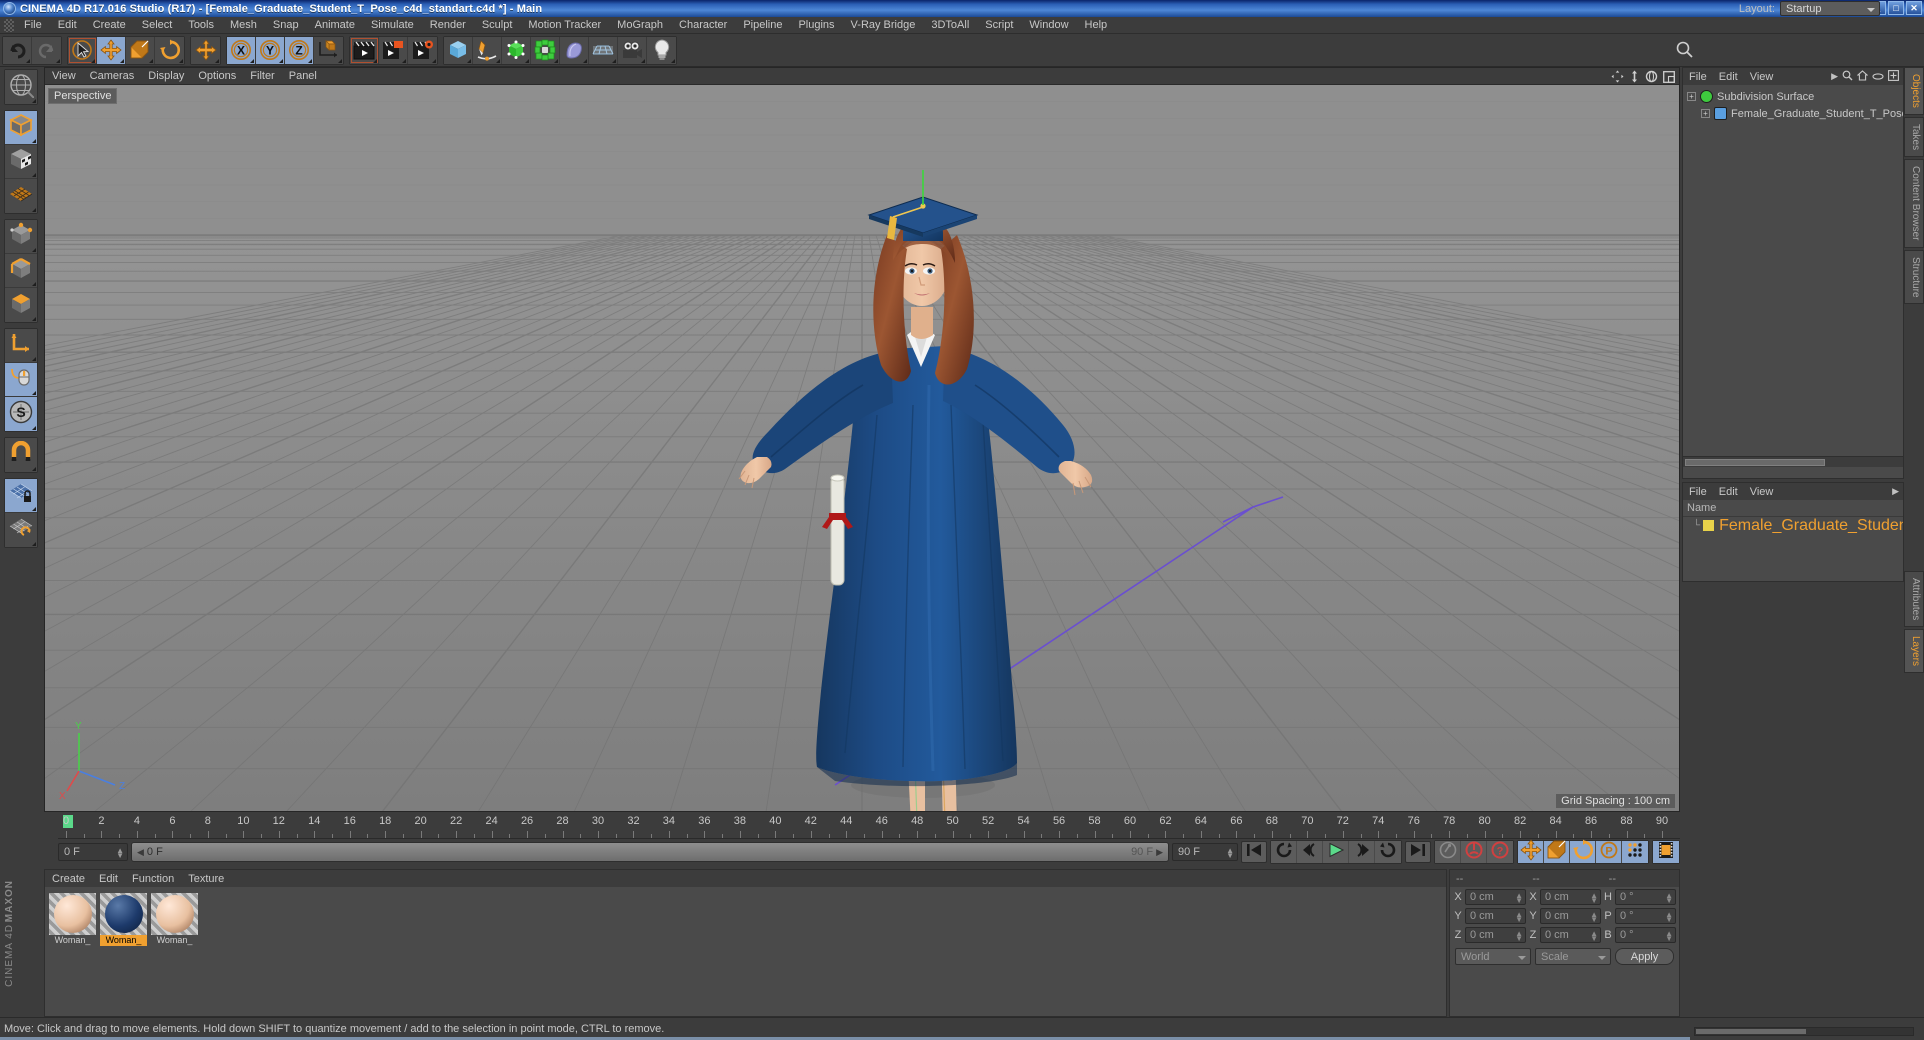  I want to click on record-position-button, so click(1531, 850).